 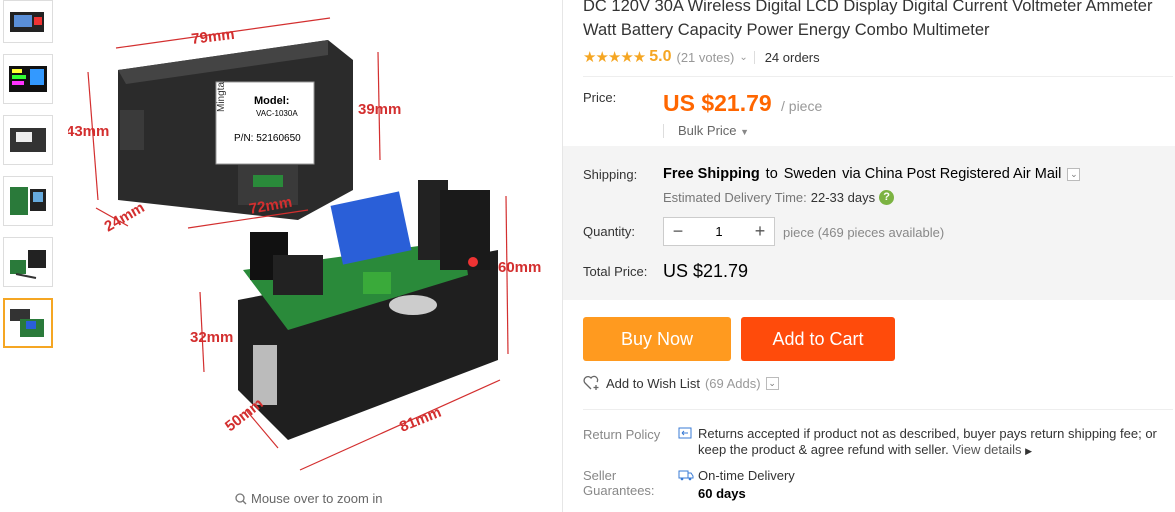 I want to click on rating-row: ★★★★★ 5.0 (21 votes) ⌄ 24 orders, so click(x=879, y=57).